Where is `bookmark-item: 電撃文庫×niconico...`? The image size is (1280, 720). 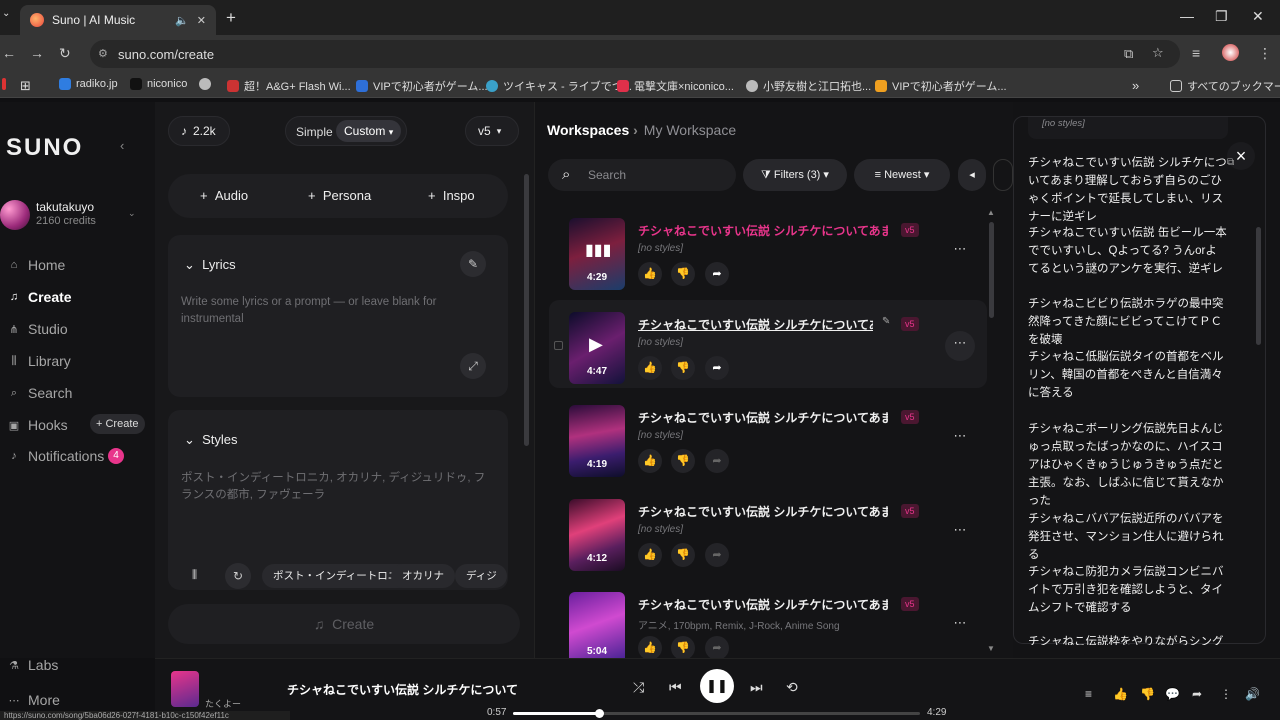 bookmark-item: 電撃文庫×niconico... is located at coordinates (675, 86).